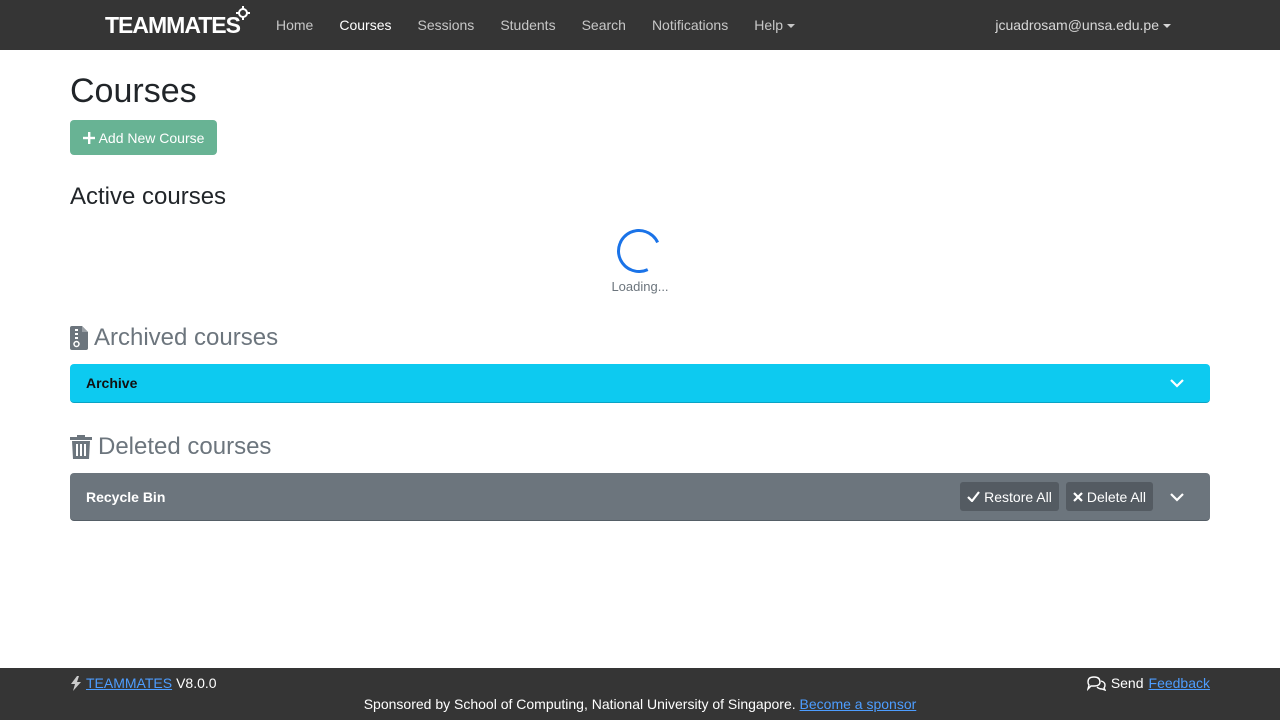 The height and width of the screenshot is (720, 1280). Describe the element at coordinates (151, 137) in the screenshot. I see `add-new-course-label: Add New Course` at that location.